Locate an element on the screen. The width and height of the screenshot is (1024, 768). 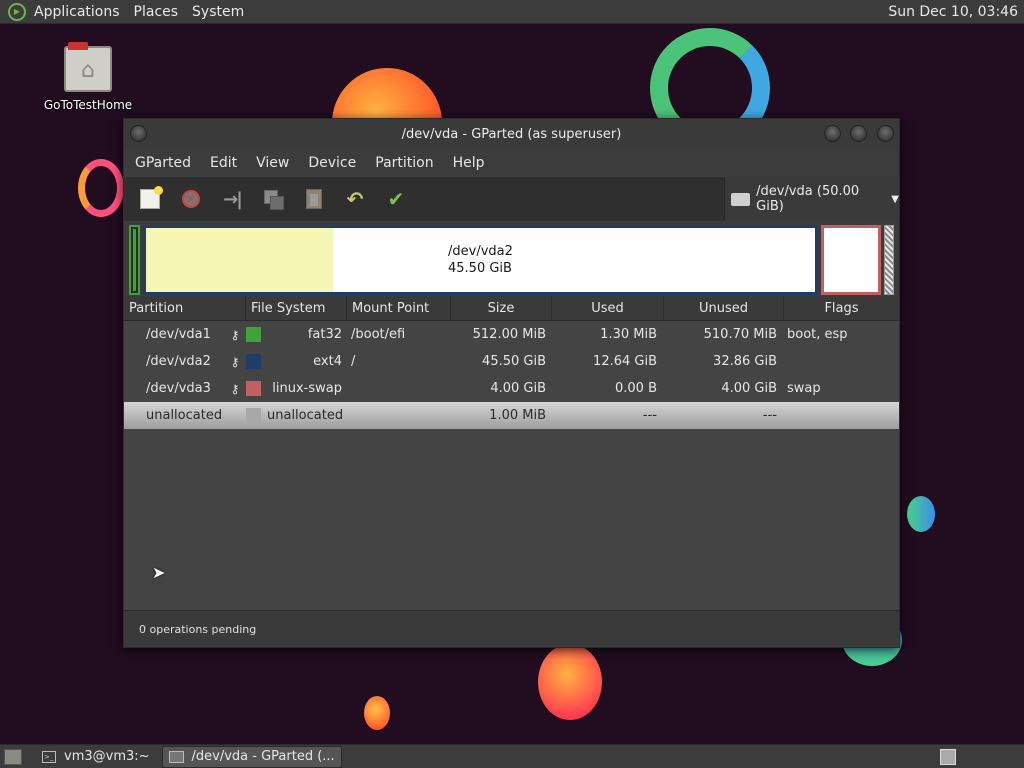
graph-partition-label: /dev/vda2 45.50 GiB is located at coordinates (480, 260).